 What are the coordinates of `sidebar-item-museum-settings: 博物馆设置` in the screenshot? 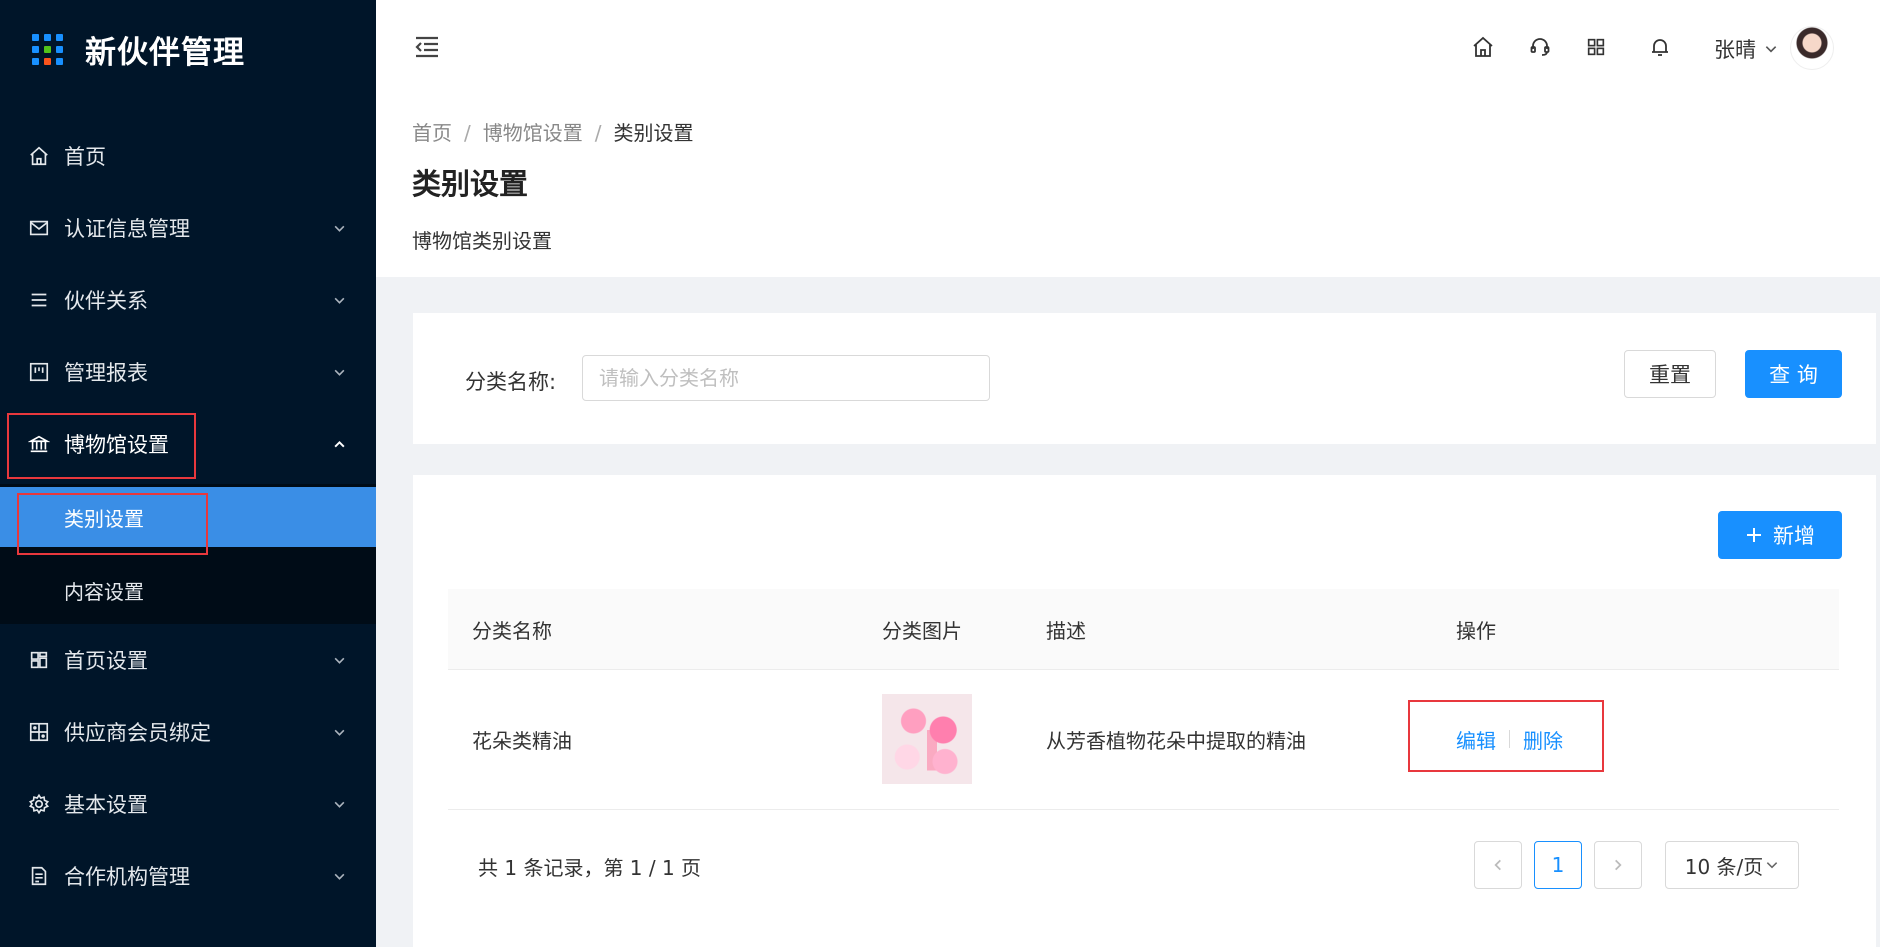 It's located at (188, 444).